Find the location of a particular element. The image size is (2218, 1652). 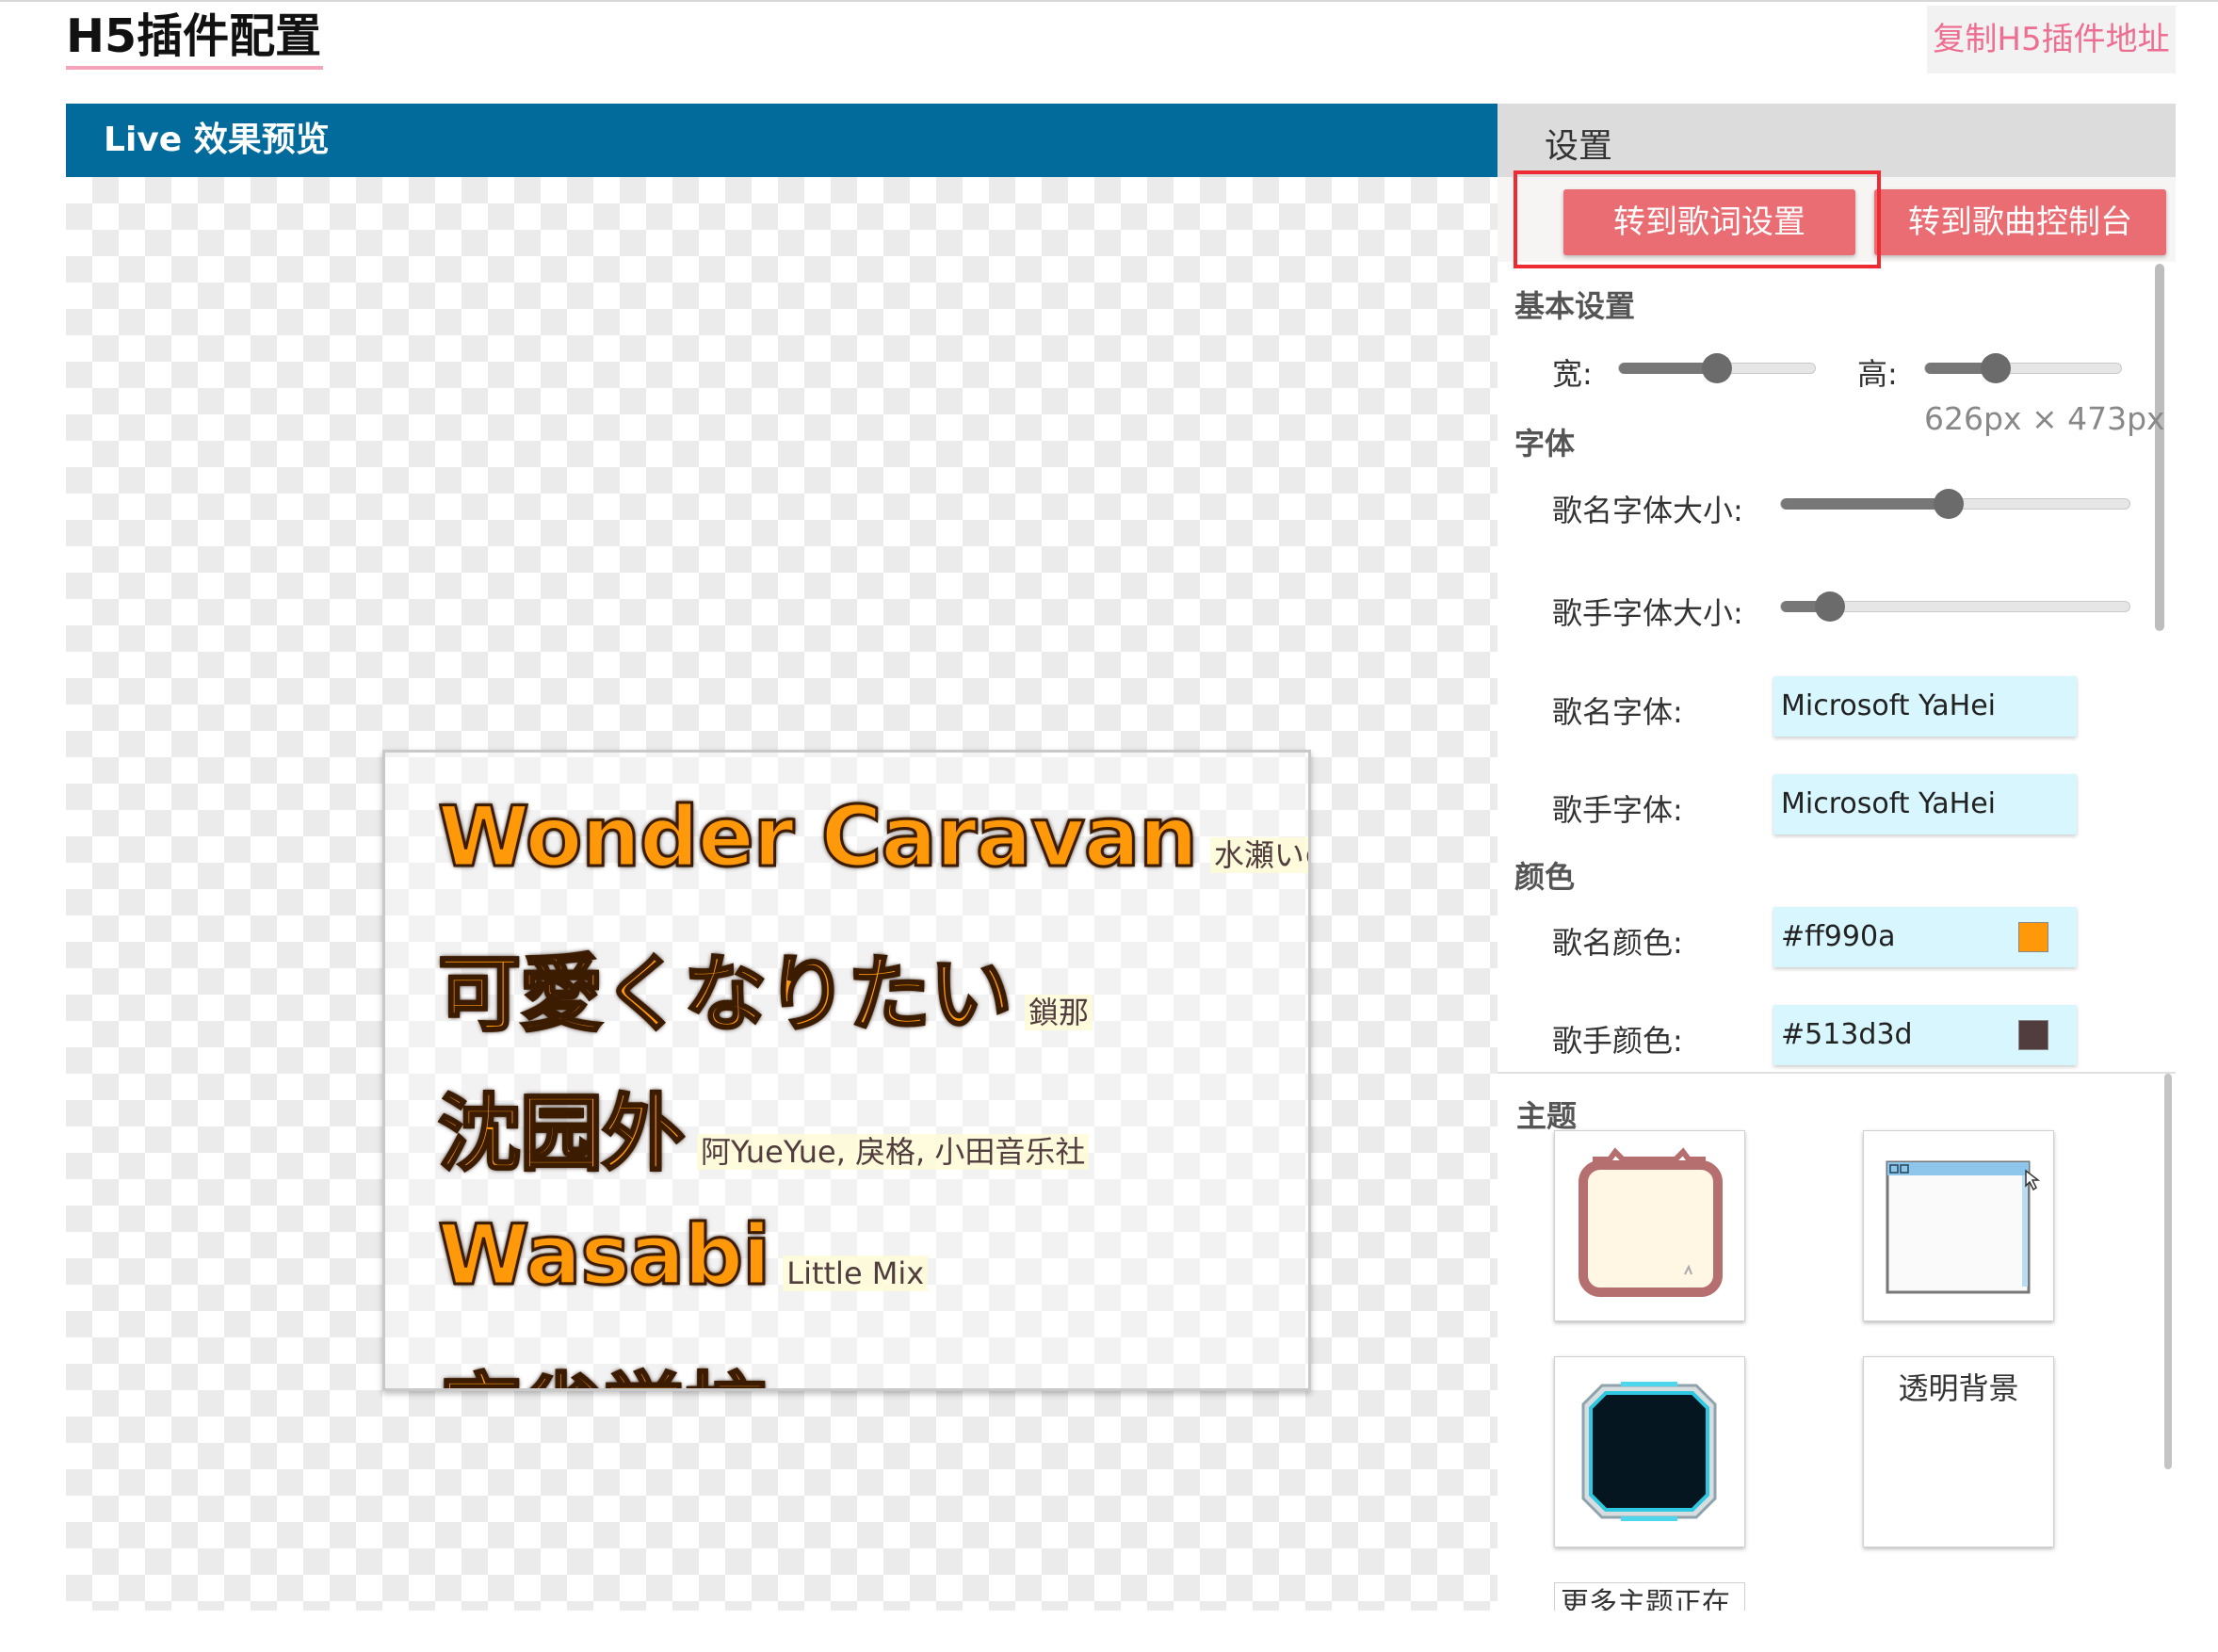

height-slider is located at coordinates (2023, 368).